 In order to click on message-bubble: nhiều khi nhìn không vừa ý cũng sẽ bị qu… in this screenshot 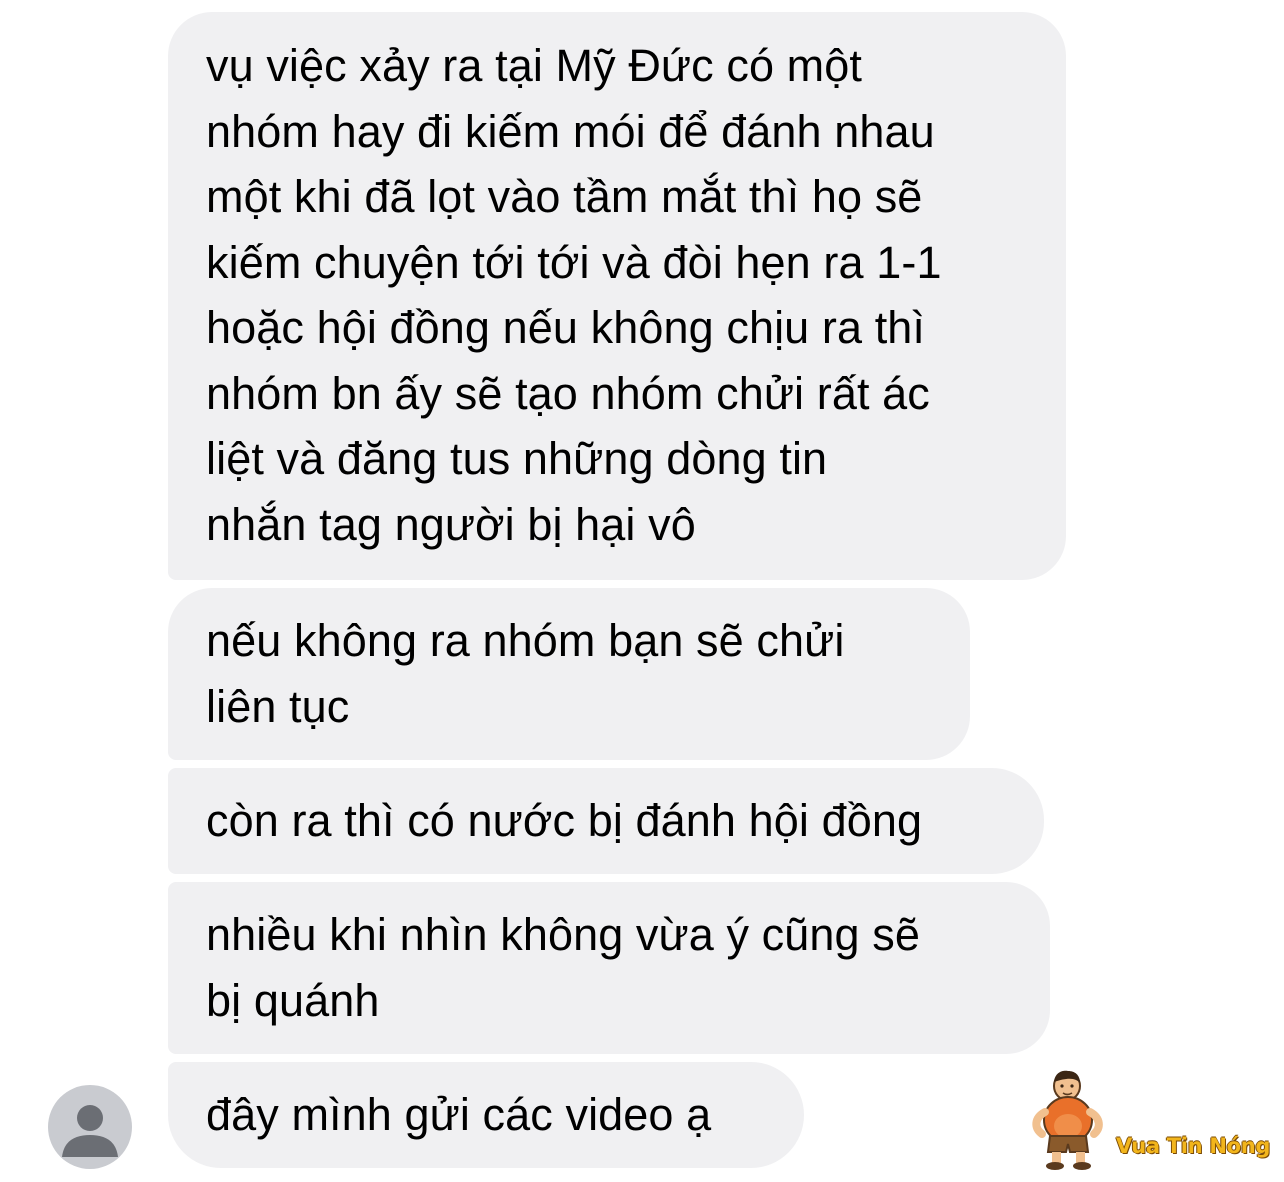, I will do `click(609, 968)`.